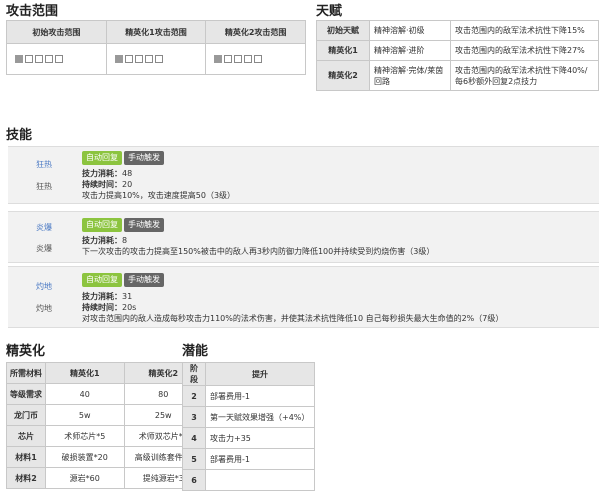 Image resolution: width=600 pixels, height=491 pixels. I want to click on skill-link: 灼地, so click(44, 286).